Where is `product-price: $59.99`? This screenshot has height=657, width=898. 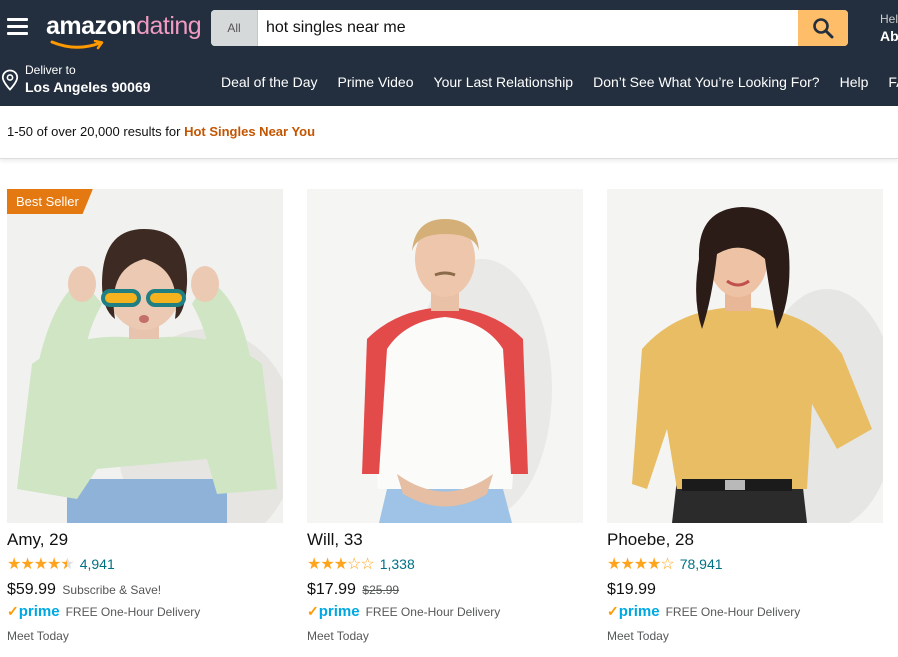
product-price: $59.99 is located at coordinates (31, 589).